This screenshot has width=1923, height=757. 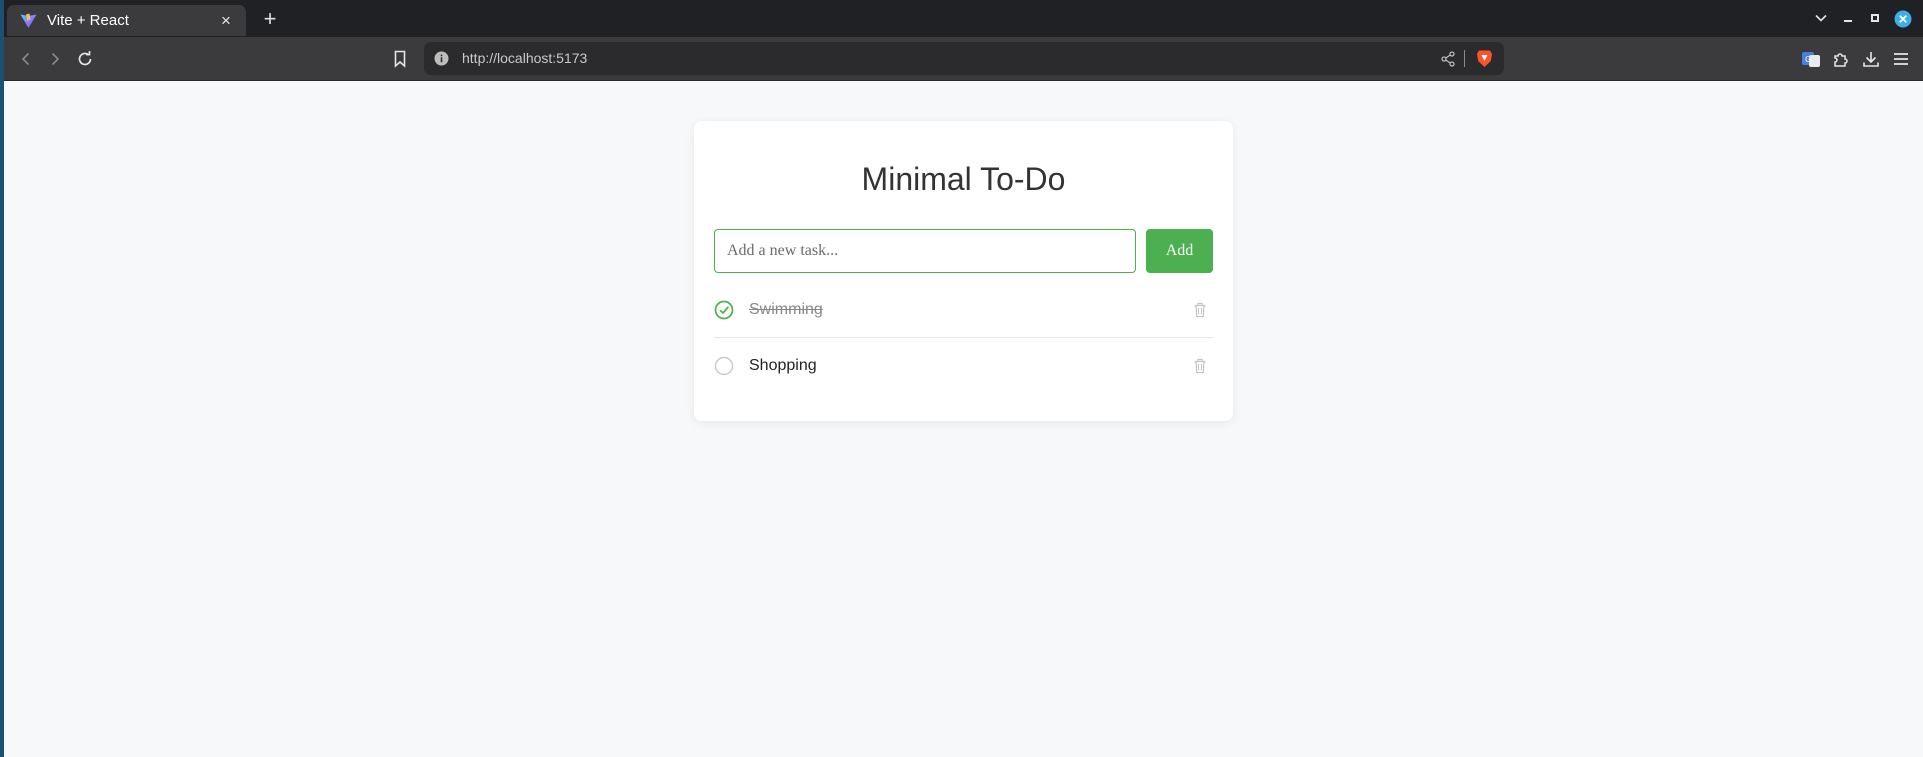 I want to click on maximize-icon, so click(x=1875, y=18).